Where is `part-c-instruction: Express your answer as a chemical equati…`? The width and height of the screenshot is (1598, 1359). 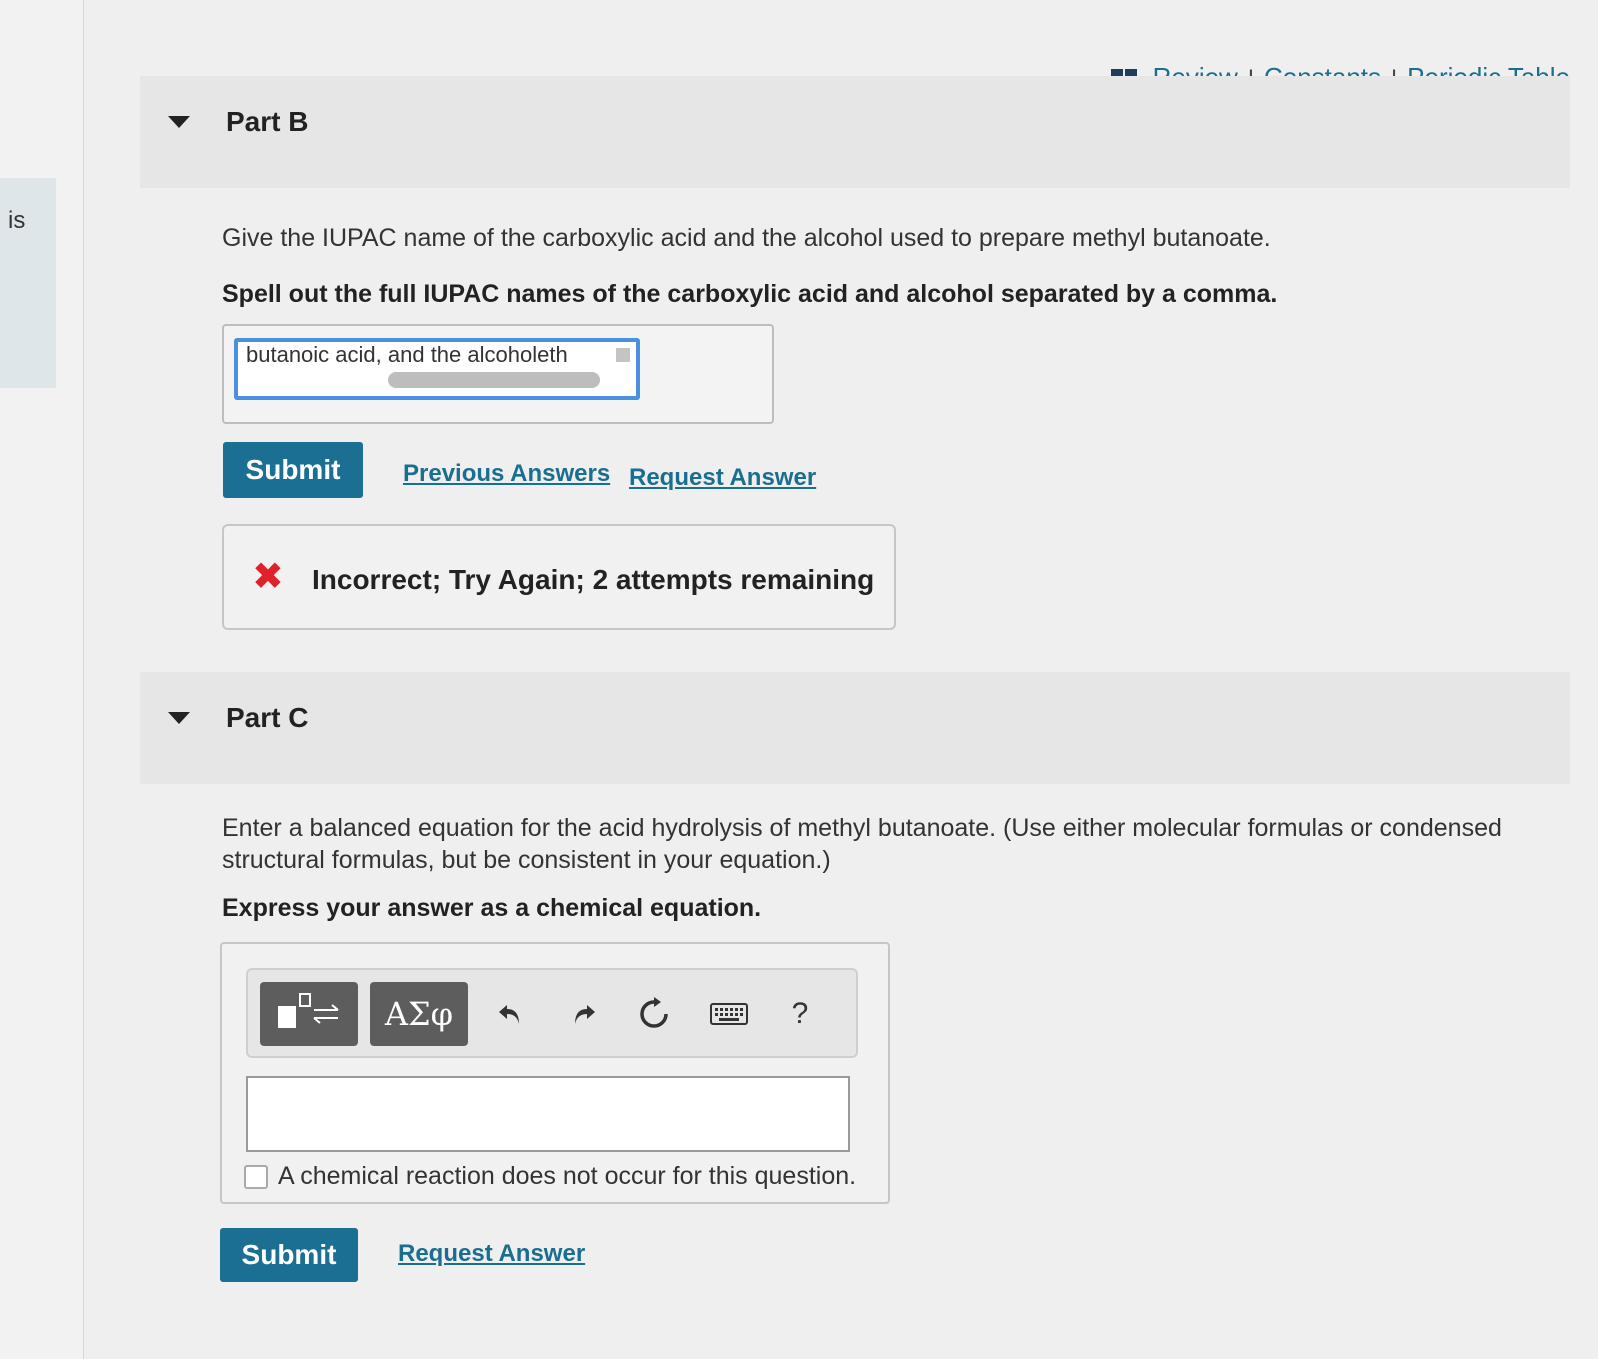
part-c-instruction: Express your answer as a chemical equati… is located at coordinates (492, 908).